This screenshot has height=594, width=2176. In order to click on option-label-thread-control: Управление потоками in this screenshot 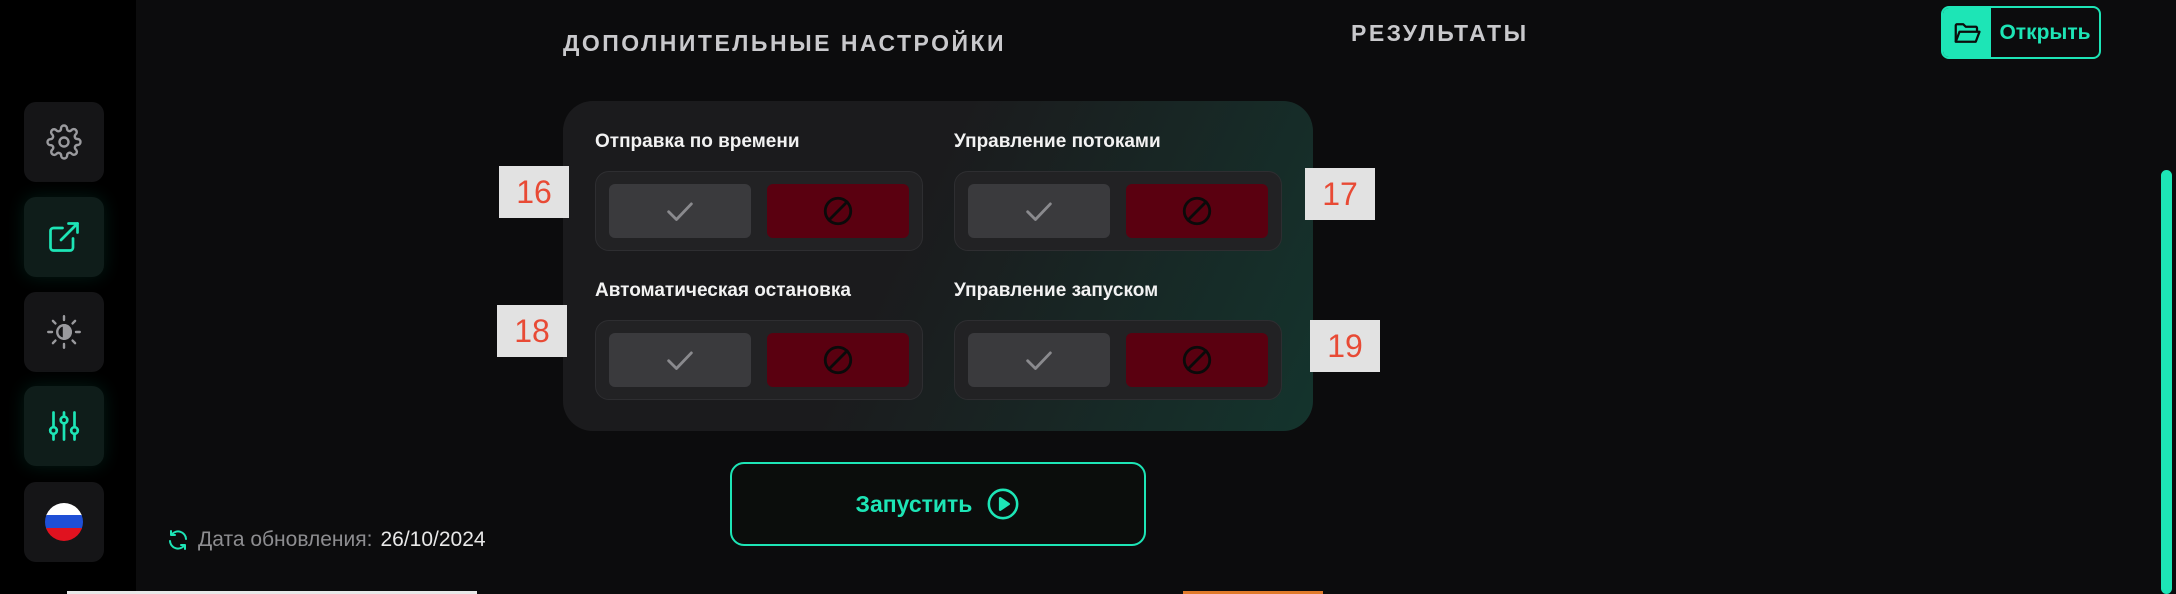, I will do `click(1057, 141)`.